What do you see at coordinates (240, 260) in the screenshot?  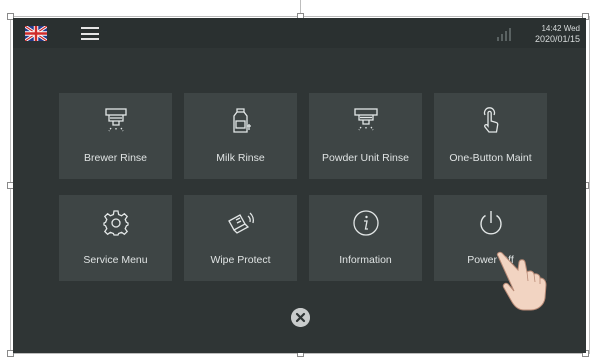 I see `tile-label: Wipe Protect` at bounding box center [240, 260].